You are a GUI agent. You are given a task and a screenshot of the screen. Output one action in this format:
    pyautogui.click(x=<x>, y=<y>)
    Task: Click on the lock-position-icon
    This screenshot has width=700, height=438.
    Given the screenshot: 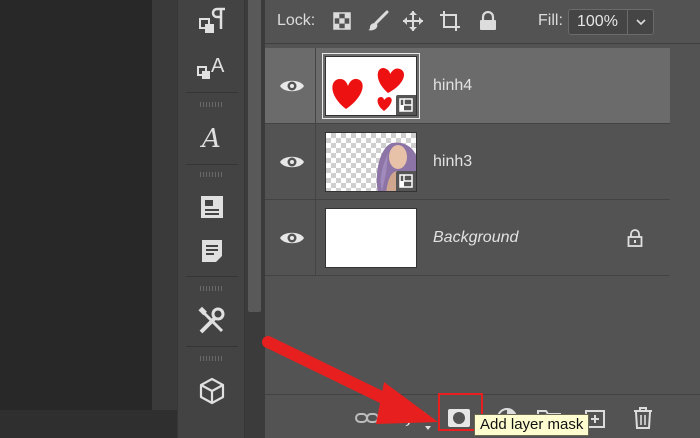 What is the action you would take?
    pyautogui.click(x=413, y=21)
    